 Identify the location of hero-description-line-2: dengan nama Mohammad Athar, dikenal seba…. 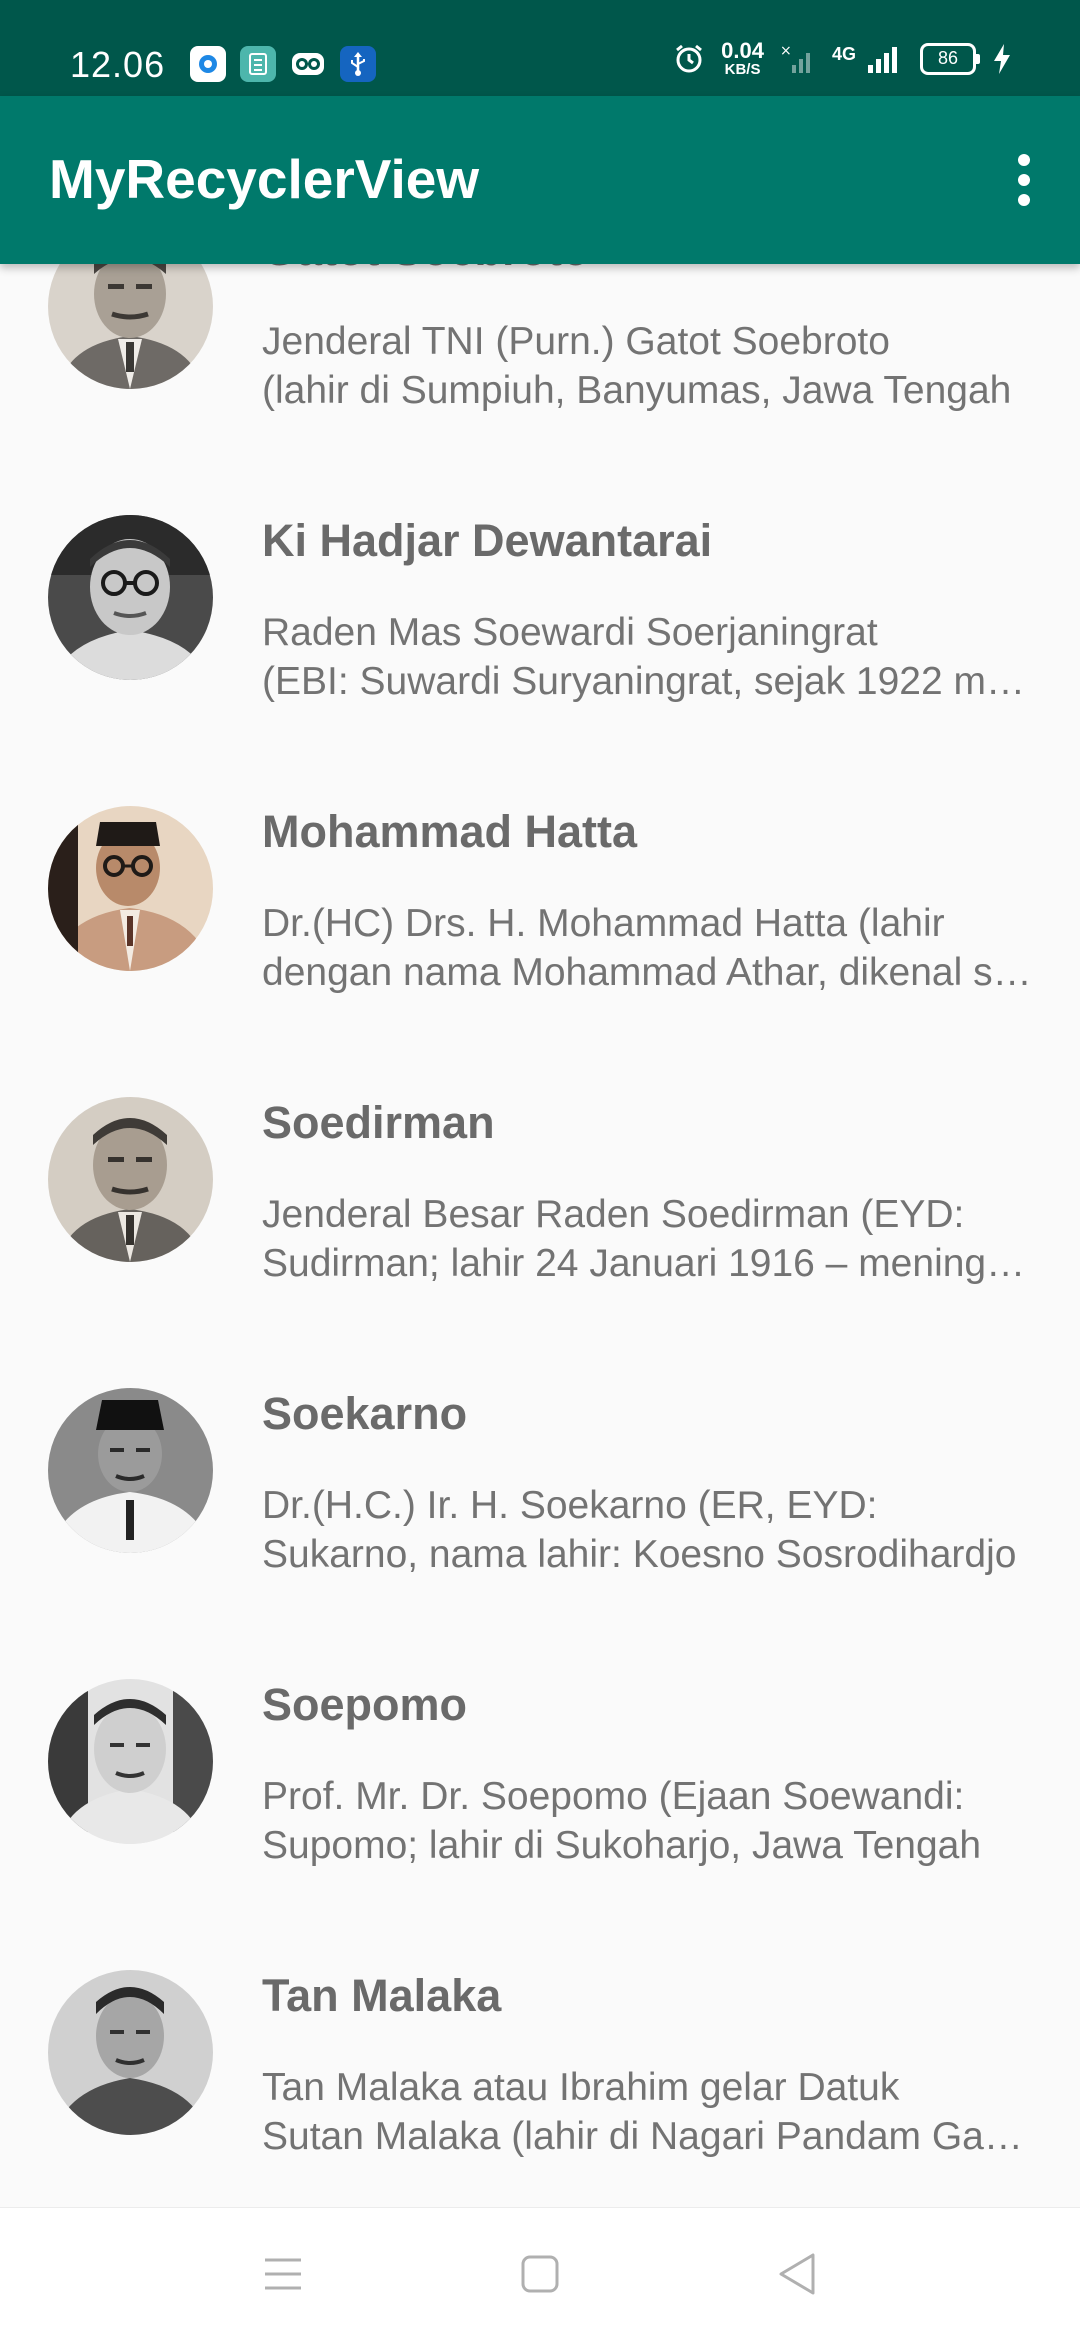
(647, 972).